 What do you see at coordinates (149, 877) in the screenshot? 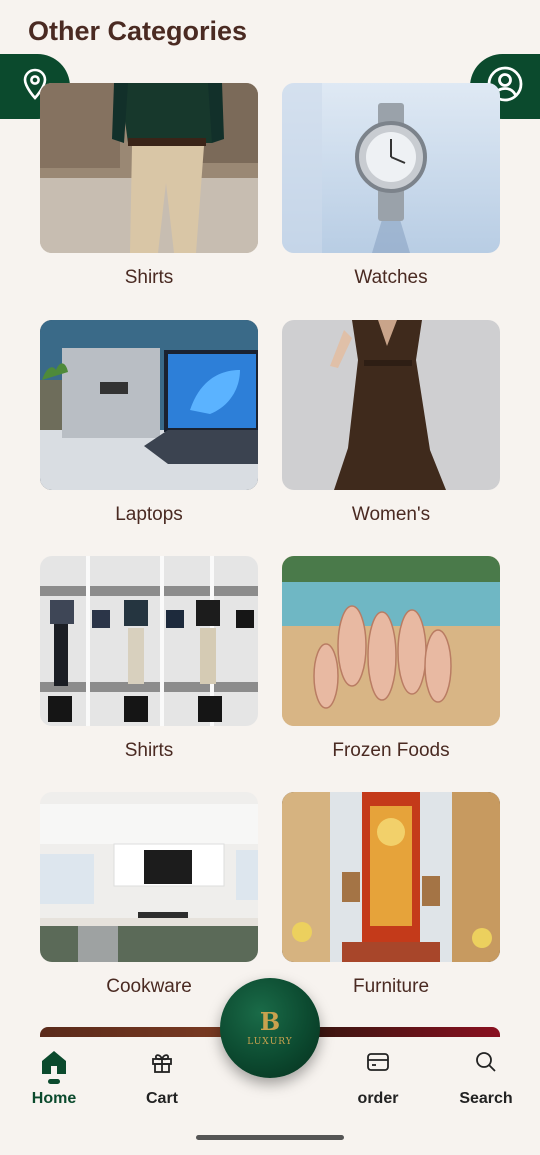
I see `kitchen-photo` at bounding box center [149, 877].